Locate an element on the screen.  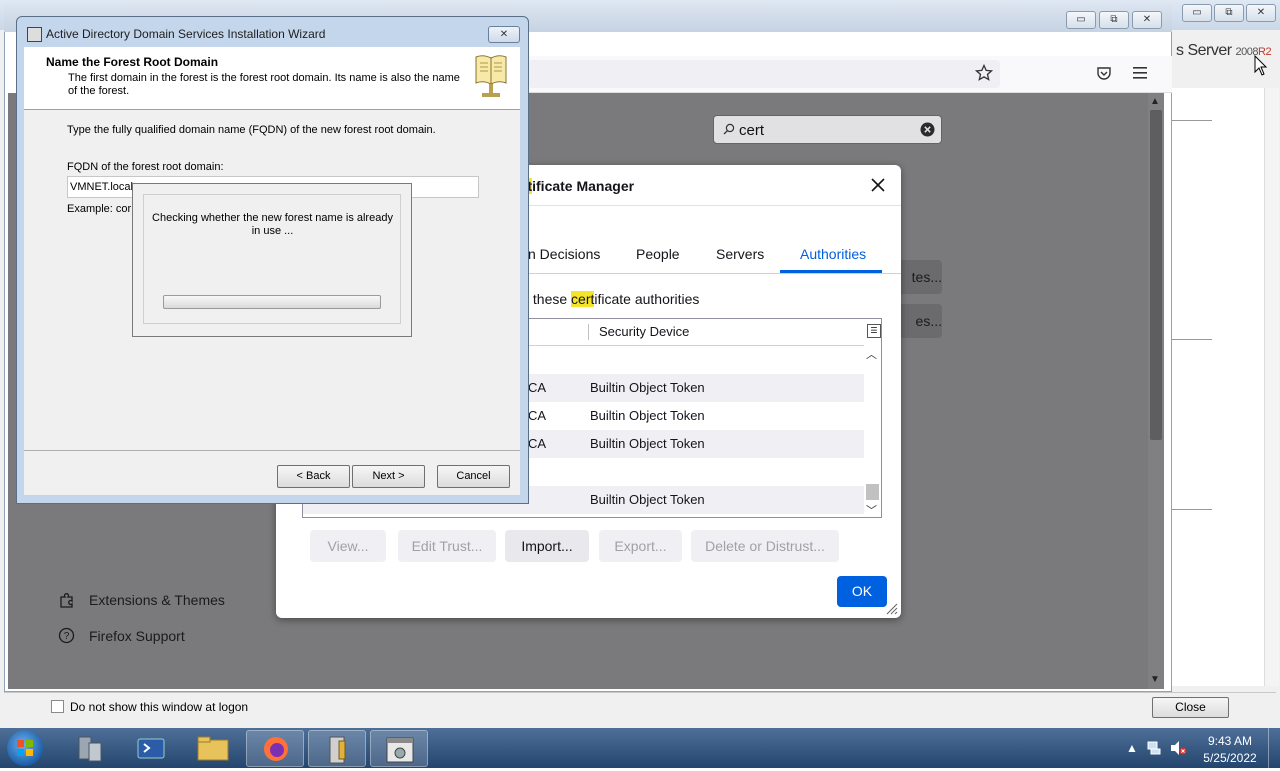
tab-decisions: n Decisions is located at coordinates (564, 254).